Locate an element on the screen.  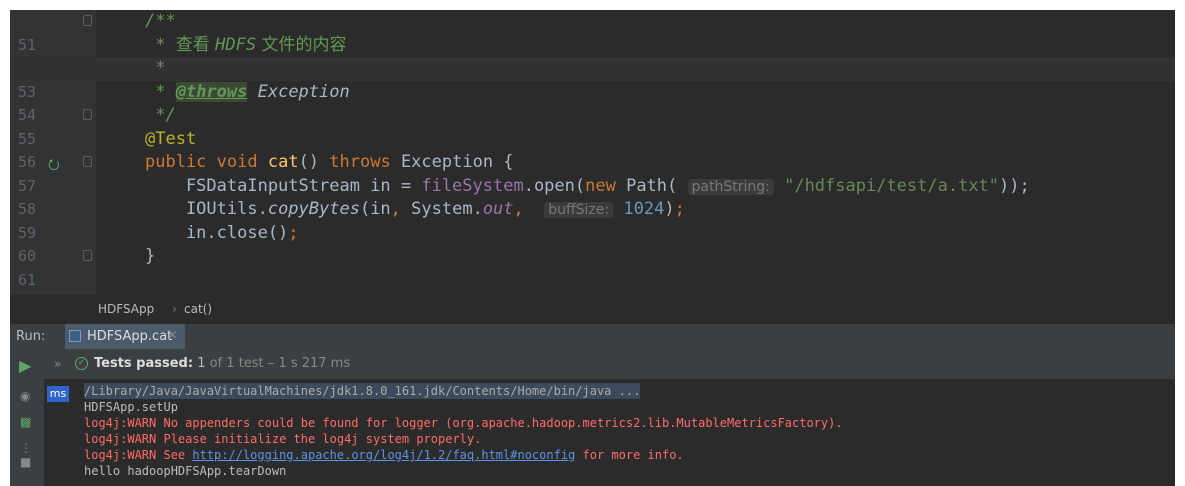
run-config-tab-label: HDFSApp.cat is located at coordinates (130, 336).